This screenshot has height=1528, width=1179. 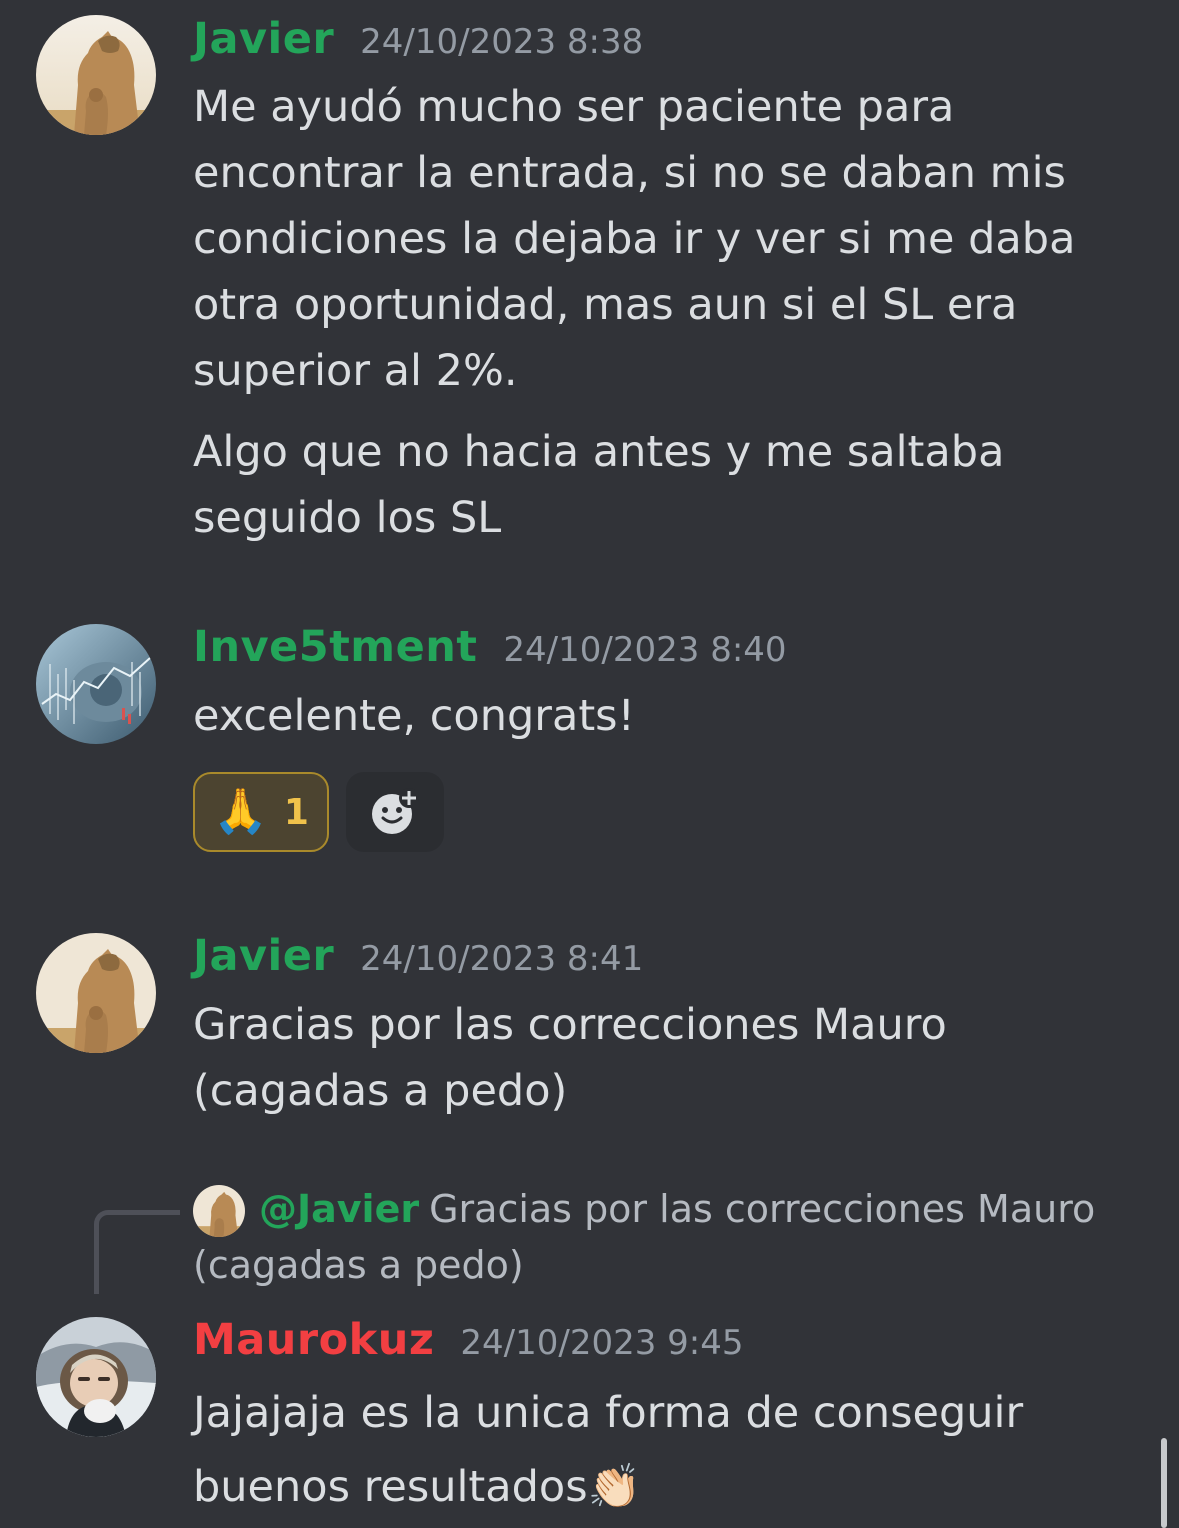 I want to click on reply-mention: @Javier, so click(x=339, y=1209).